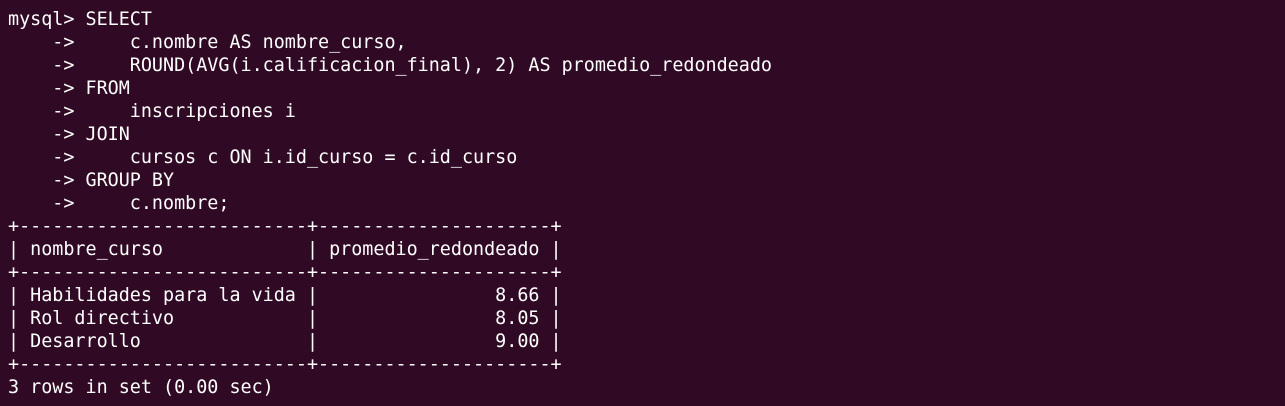 This screenshot has height=406, width=1285. Describe the element at coordinates (285, 249) in the screenshot. I see `table-header-row: | nombre_curso | promedio_redondeado |` at that location.